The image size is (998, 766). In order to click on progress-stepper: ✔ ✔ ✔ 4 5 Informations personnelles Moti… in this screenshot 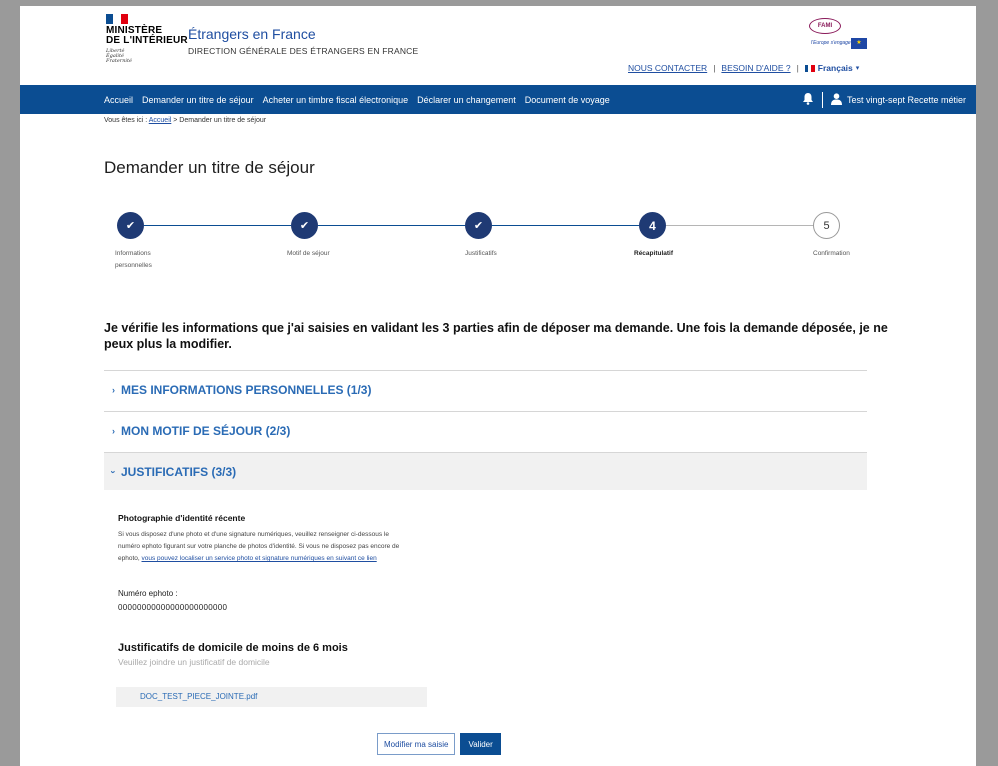, I will do `click(492, 242)`.